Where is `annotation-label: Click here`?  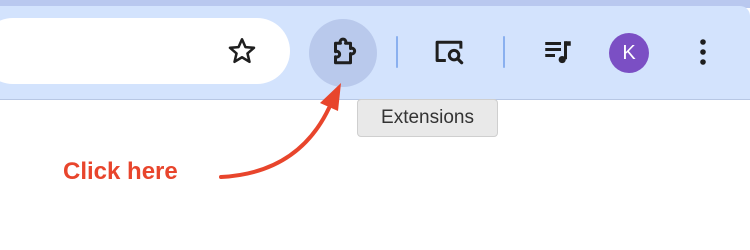 annotation-label: Click here is located at coordinates (120, 171).